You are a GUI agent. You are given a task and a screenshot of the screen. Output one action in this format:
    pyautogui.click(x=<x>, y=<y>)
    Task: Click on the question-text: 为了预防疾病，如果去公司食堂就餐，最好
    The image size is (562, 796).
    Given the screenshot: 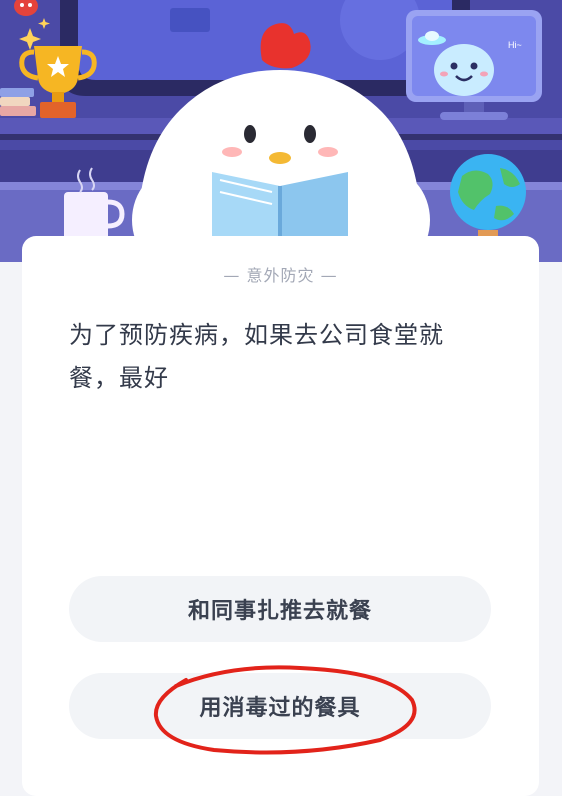 What is the action you would take?
    pyautogui.click(x=256, y=356)
    